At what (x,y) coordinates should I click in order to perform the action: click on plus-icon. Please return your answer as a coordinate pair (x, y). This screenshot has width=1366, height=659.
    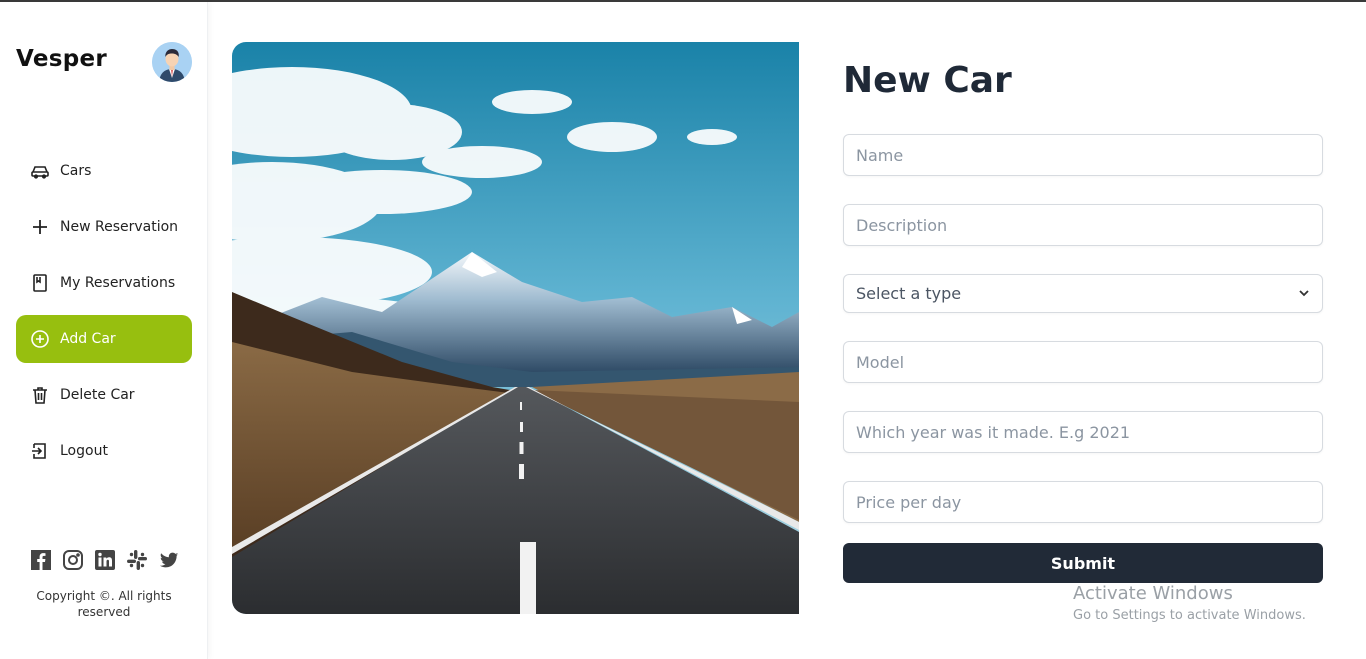
    Looking at the image, I should click on (40, 227).